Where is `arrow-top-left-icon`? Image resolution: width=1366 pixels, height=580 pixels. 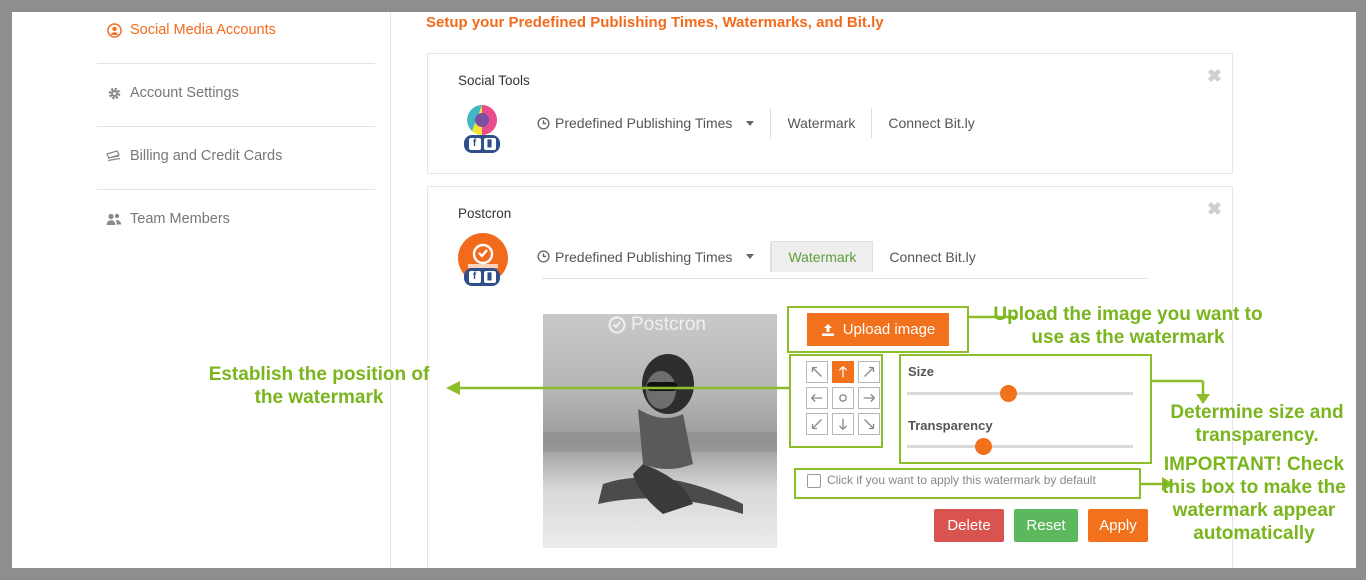 arrow-top-left-icon is located at coordinates (816, 371).